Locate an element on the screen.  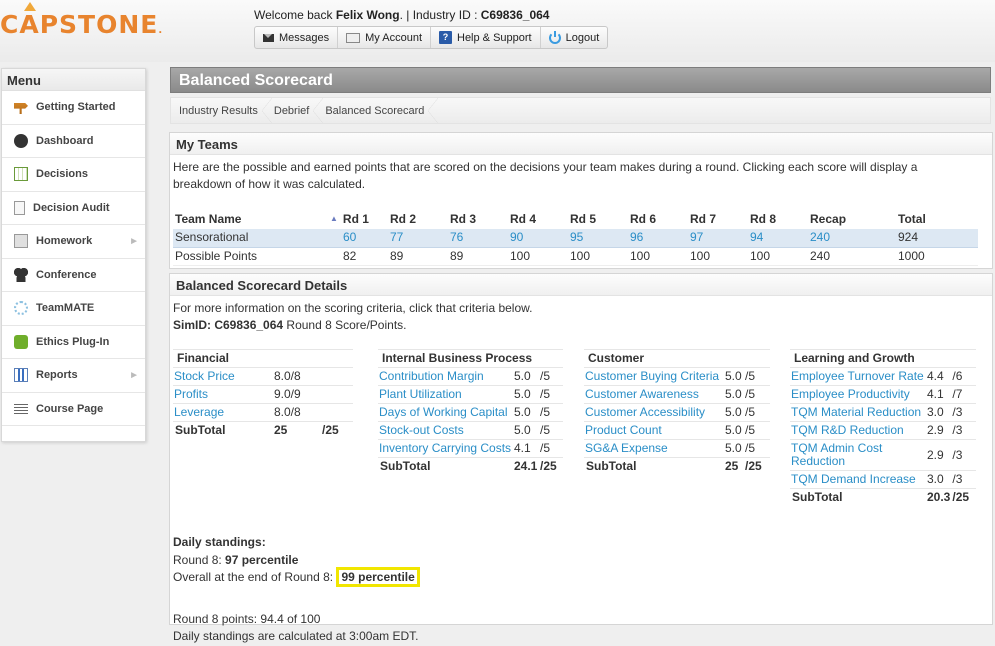
list-item: TQM R&D Reduction 2.9/3 is located at coordinates (883, 430).